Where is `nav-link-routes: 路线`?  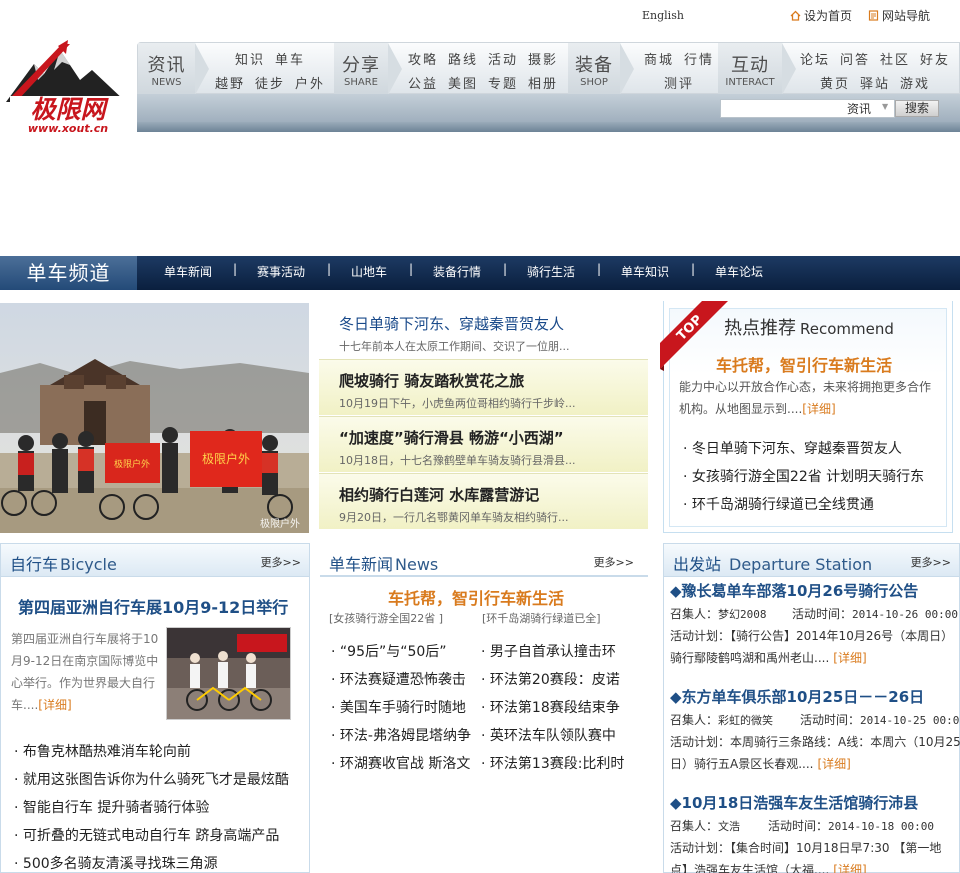
nav-link-routes: 路线 is located at coordinates (463, 58).